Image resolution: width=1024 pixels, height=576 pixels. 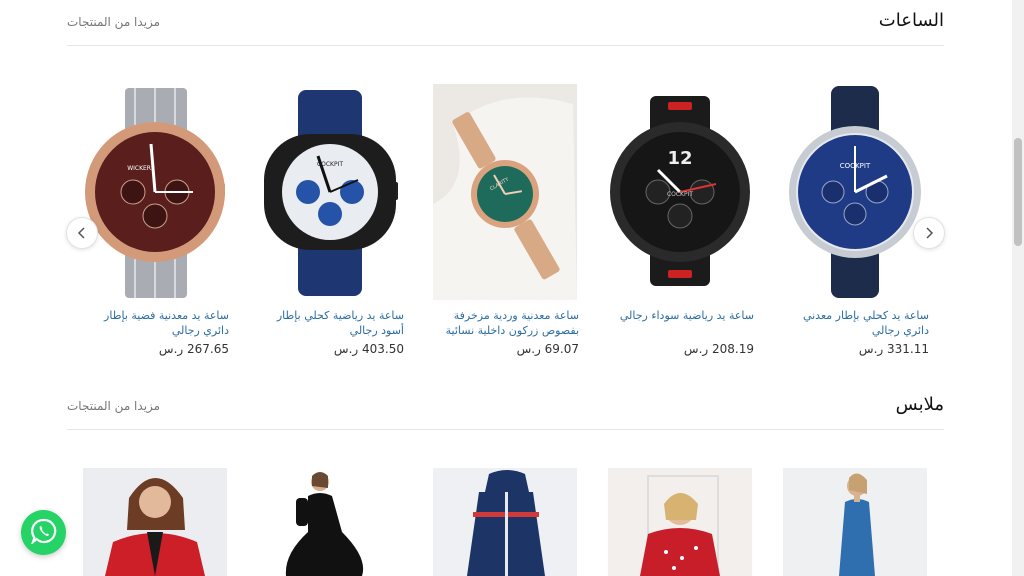 I want to click on more-products-link-watches: مزيدا من المنتجات, so click(x=113, y=22).